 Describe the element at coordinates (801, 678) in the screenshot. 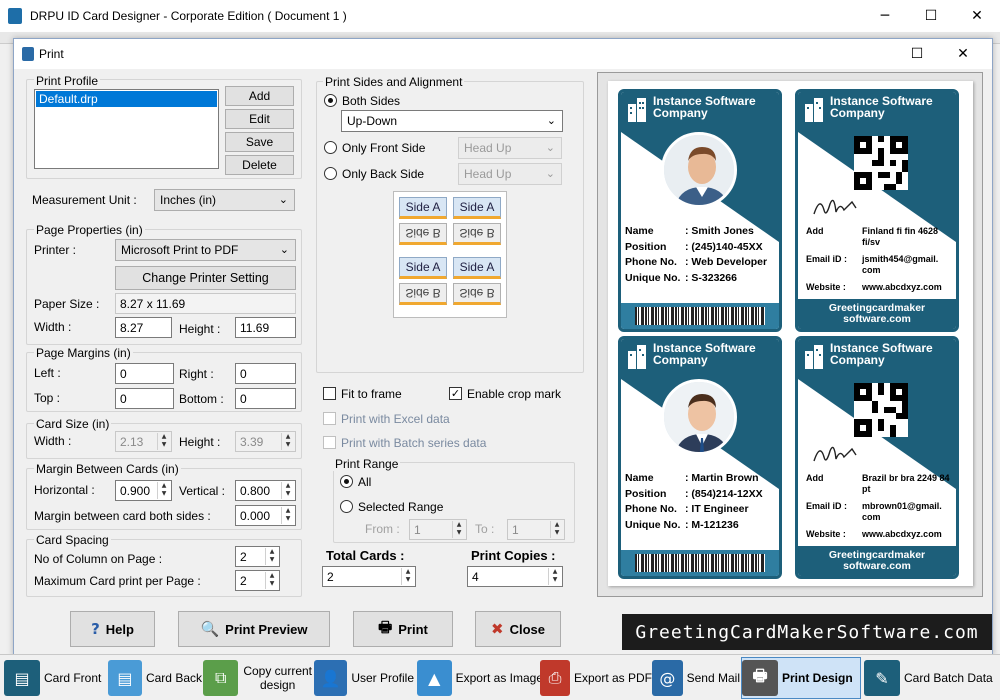

I see `print-design-button: 🖶 Print Design` at that location.